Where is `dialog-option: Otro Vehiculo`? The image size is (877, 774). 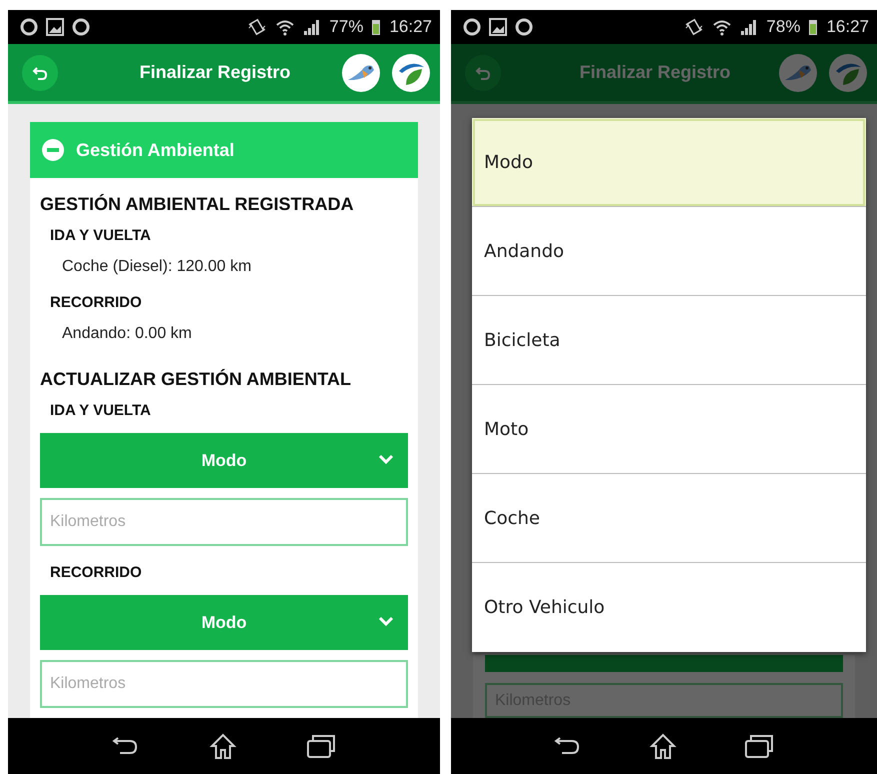 dialog-option: Otro Vehiculo is located at coordinates (669, 607).